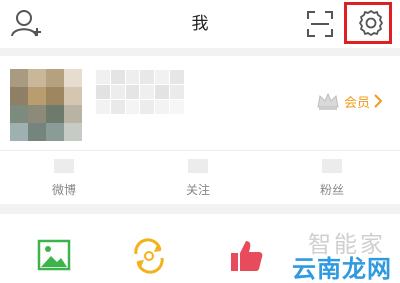 This screenshot has height=283, width=400. What do you see at coordinates (378, 101) in the screenshot?
I see `chevron-right-icon` at bounding box center [378, 101].